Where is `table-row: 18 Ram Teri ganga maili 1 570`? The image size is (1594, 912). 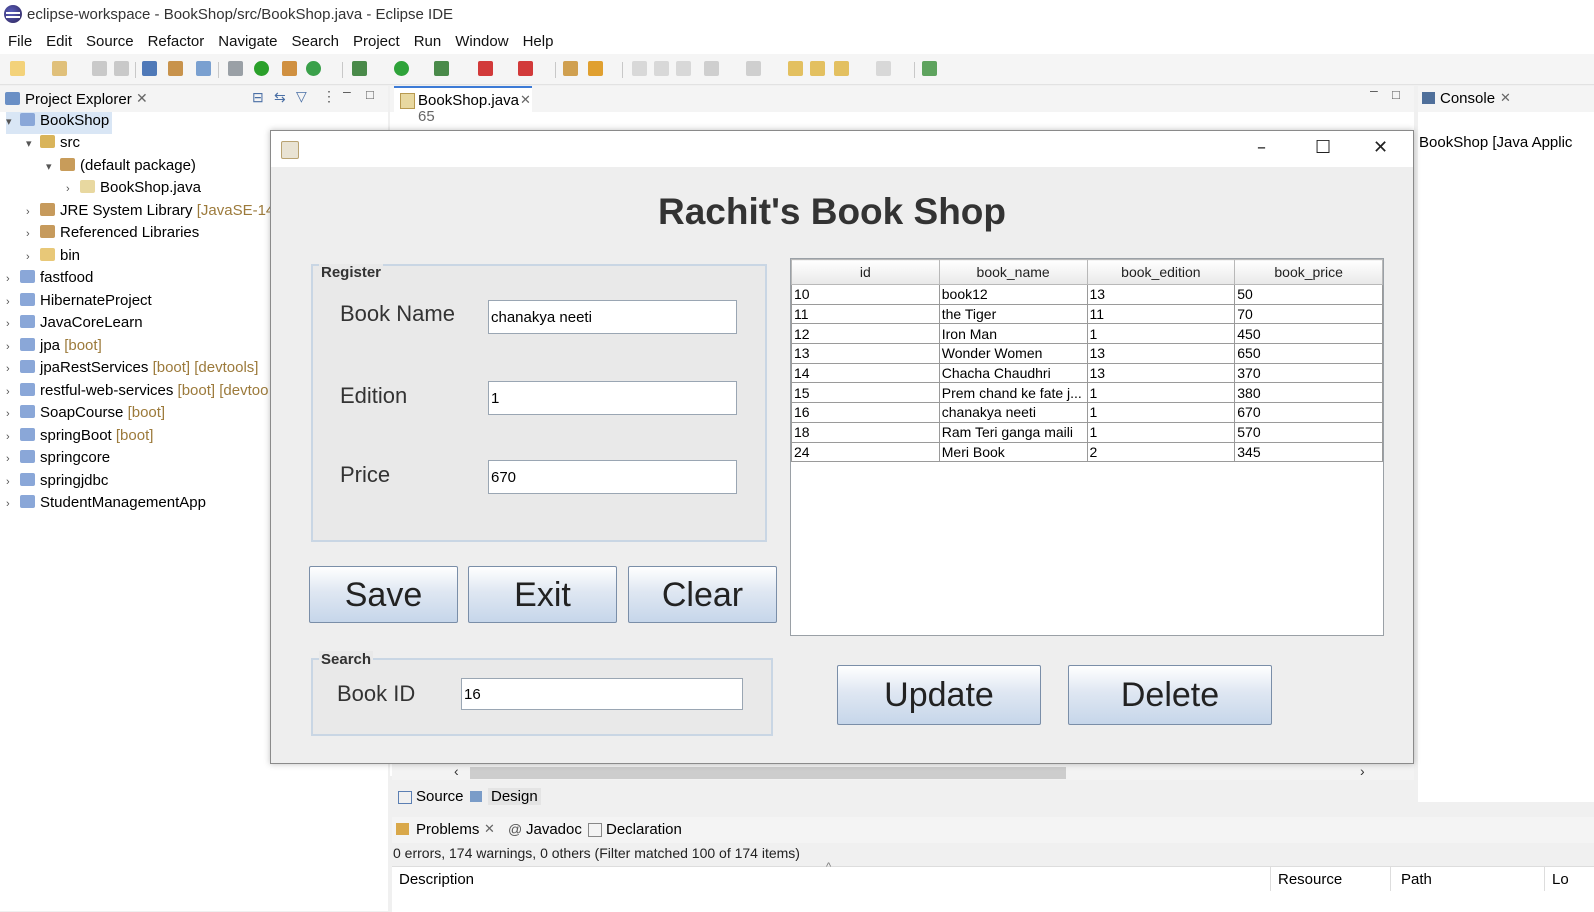
table-row: 18 Ram Teri ganga maili 1 570 is located at coordinates (1087, 432).